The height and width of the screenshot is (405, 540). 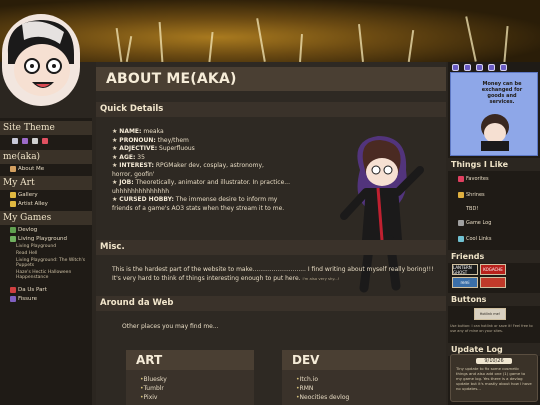 I want to click on like-label: Shrines, so click(x=475, y=195).